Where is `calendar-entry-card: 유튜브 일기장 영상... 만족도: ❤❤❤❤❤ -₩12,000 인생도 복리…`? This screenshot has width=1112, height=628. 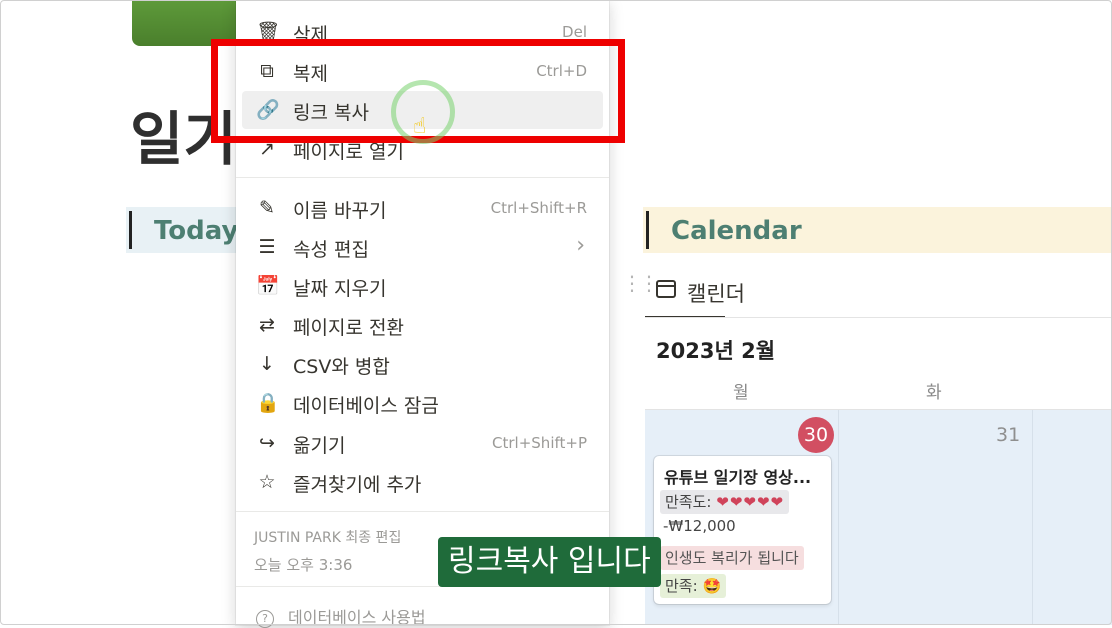 calendar-entry-card: 유튜브 일기장 영상... 만족도: ❤❤❤❤❤ -₩12,000 인생도 복리… is located at coordinates (742, 530).